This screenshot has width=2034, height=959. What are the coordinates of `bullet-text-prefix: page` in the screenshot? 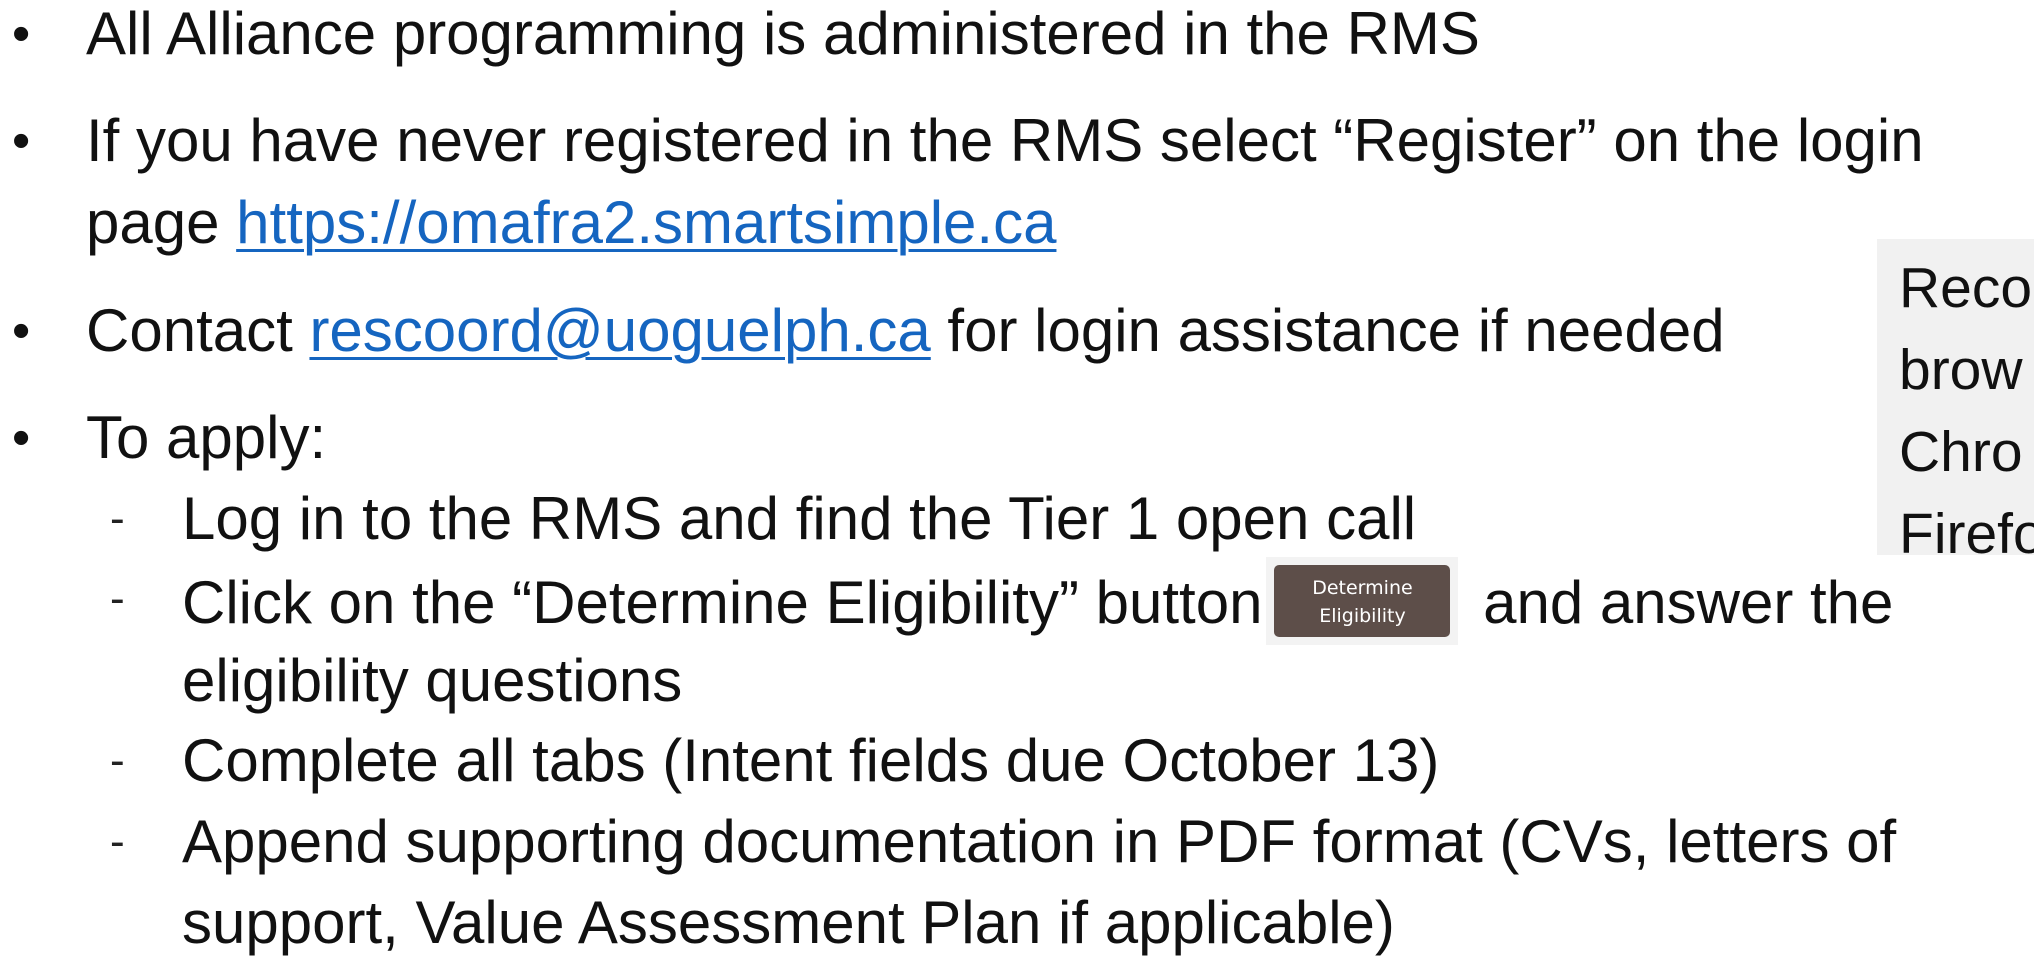 It's located at (161, 222).